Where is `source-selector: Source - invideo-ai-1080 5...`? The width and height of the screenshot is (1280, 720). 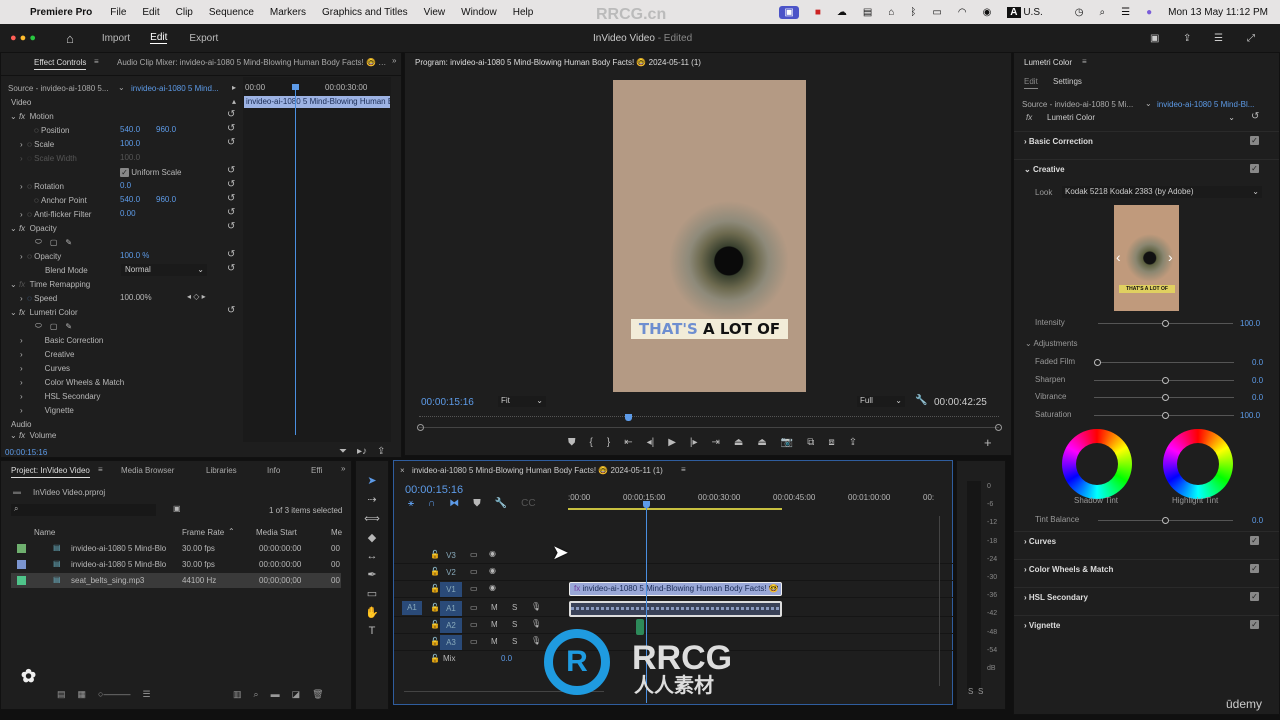 source-selector: Source - invideo-ai-1080 5... is located at coordinates (58, 88).